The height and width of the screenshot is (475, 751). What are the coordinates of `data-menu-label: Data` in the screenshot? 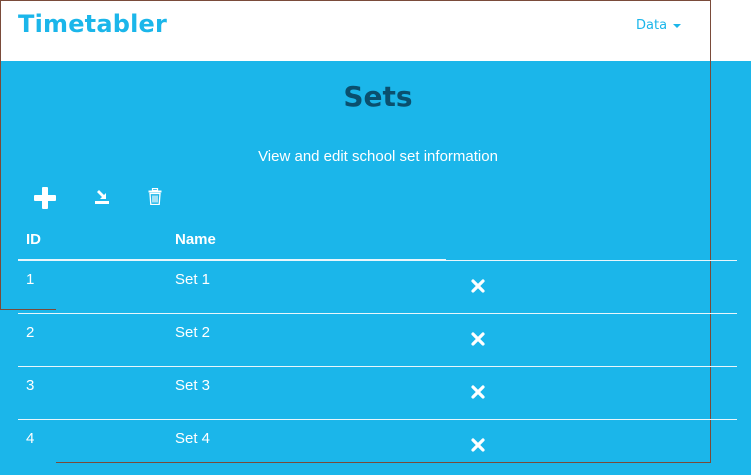 It's located at (652, 25).